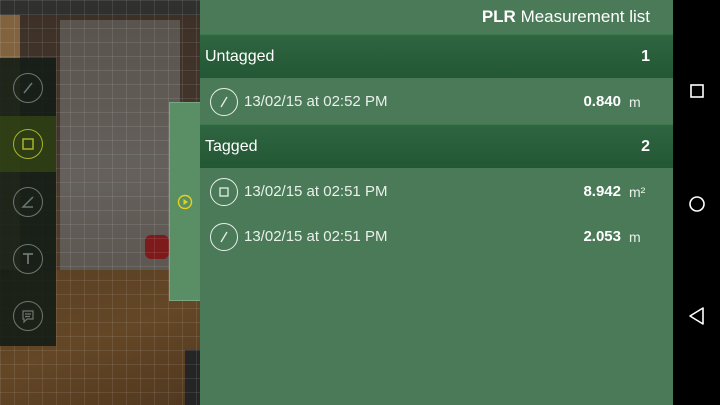  I want to click on recents-icon, so click(696, 91).